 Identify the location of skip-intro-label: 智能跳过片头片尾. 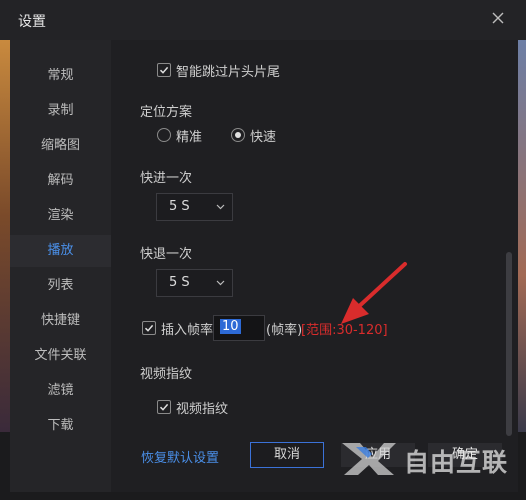
(228, 72).